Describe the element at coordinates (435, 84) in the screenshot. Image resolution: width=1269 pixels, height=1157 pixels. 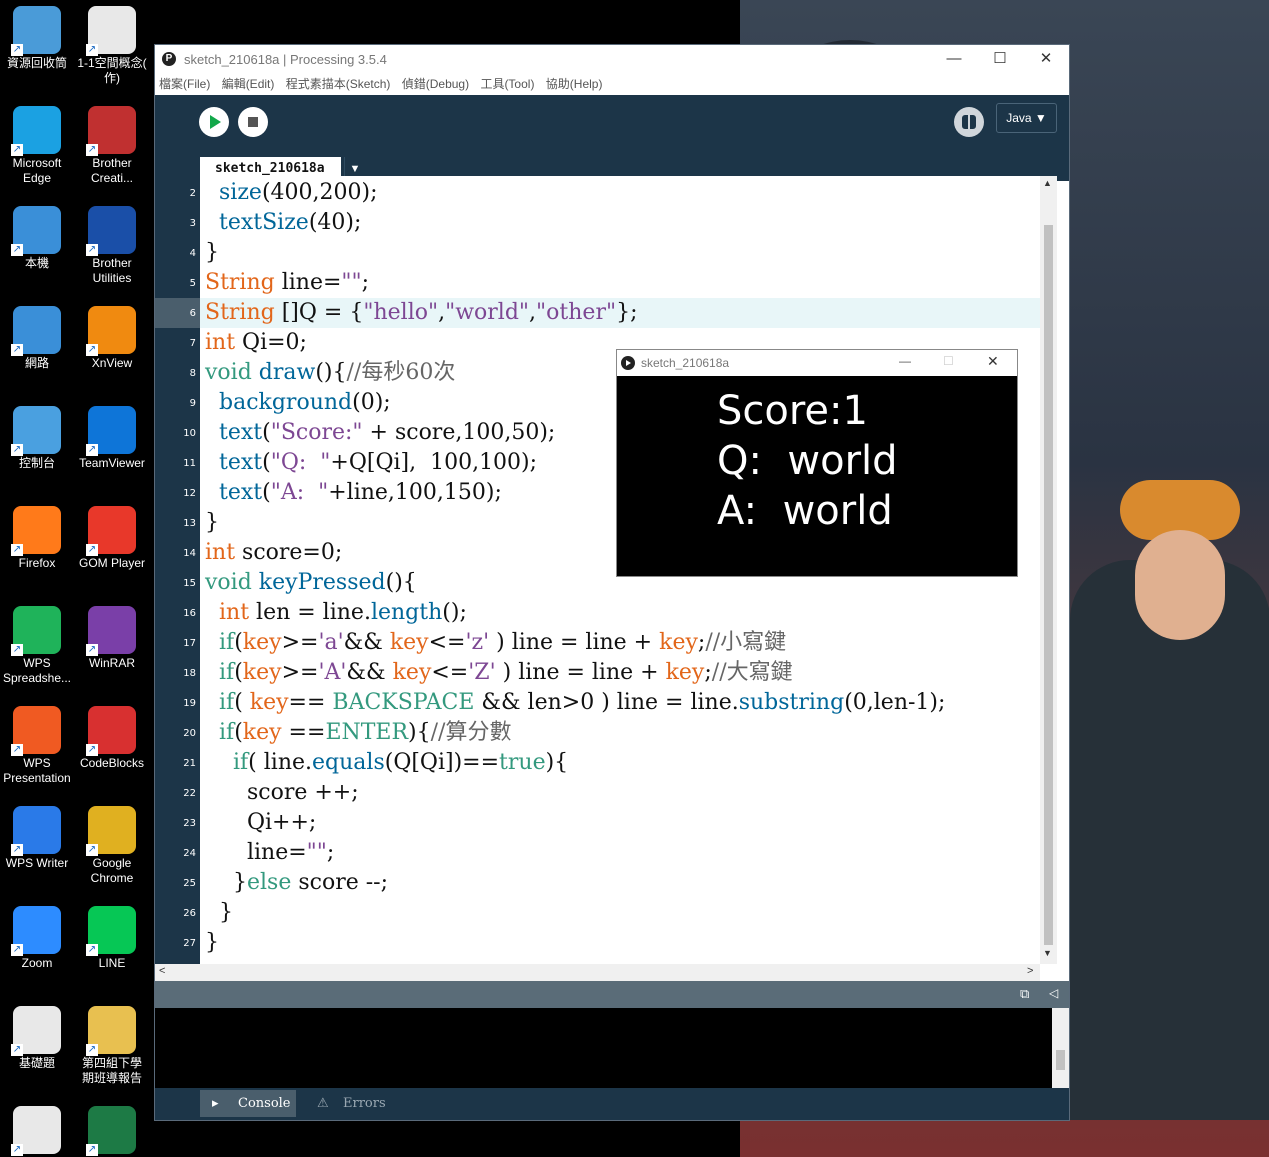
I see `menu-debug: 偵錯(Debug)` at that location.